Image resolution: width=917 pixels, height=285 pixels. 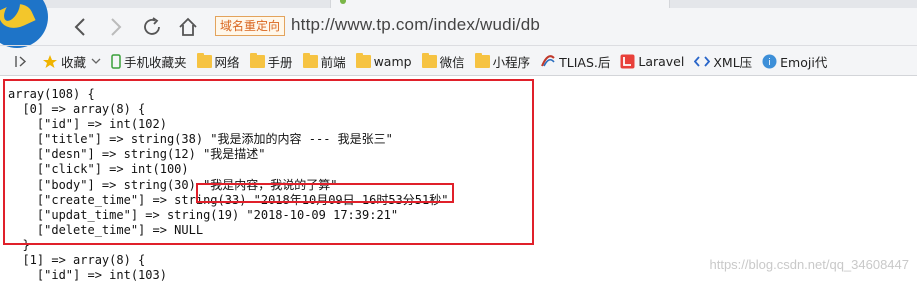 I want to click on bookmark-emoji: i Emoji代, so click(x=794, y=61).